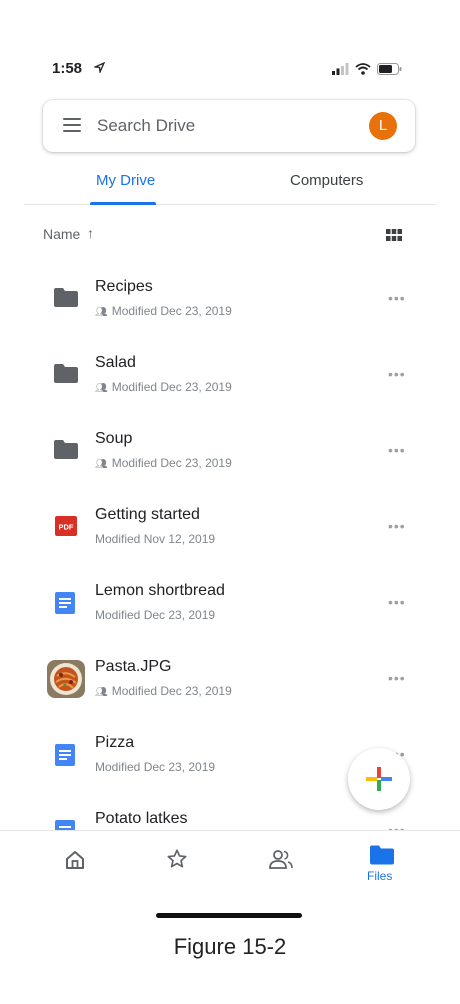  I want to click on wifi-icon, so click(363, 71).